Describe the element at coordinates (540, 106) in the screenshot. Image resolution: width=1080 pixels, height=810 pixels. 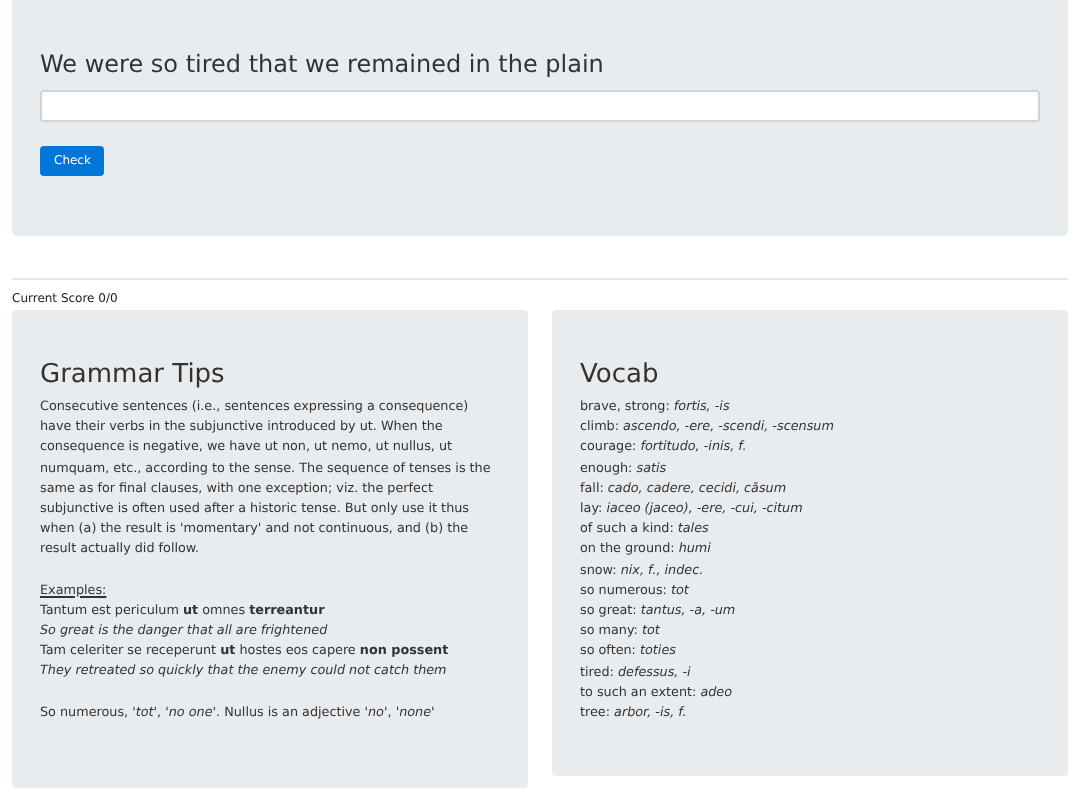
I see `answer-field` at that location.